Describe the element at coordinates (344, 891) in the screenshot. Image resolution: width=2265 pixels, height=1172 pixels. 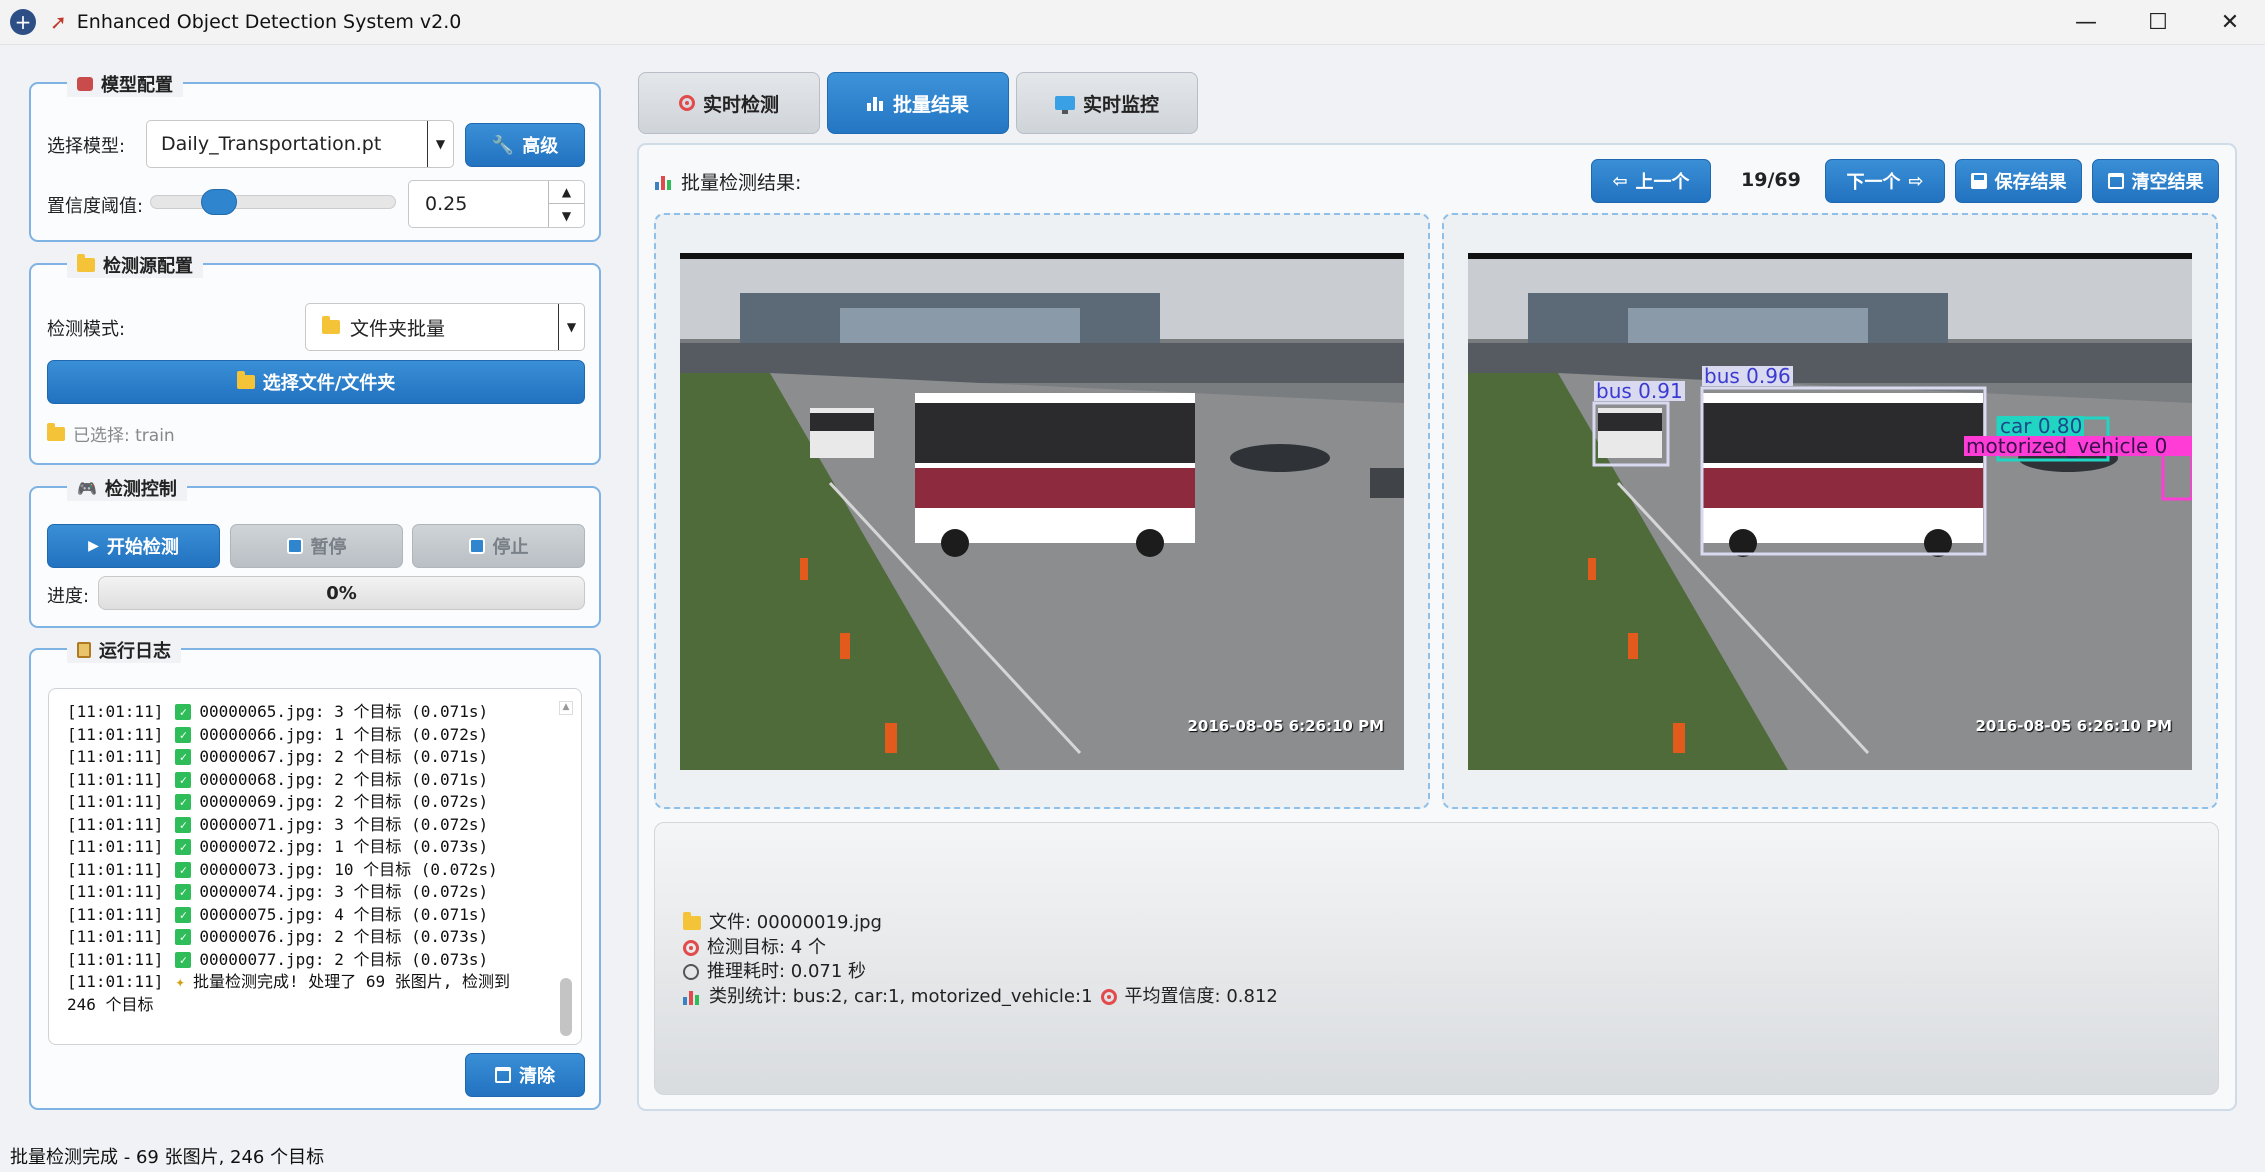
I see `log-text: 00000074.jpg: 3 个目标 (0.072s)` at that location.